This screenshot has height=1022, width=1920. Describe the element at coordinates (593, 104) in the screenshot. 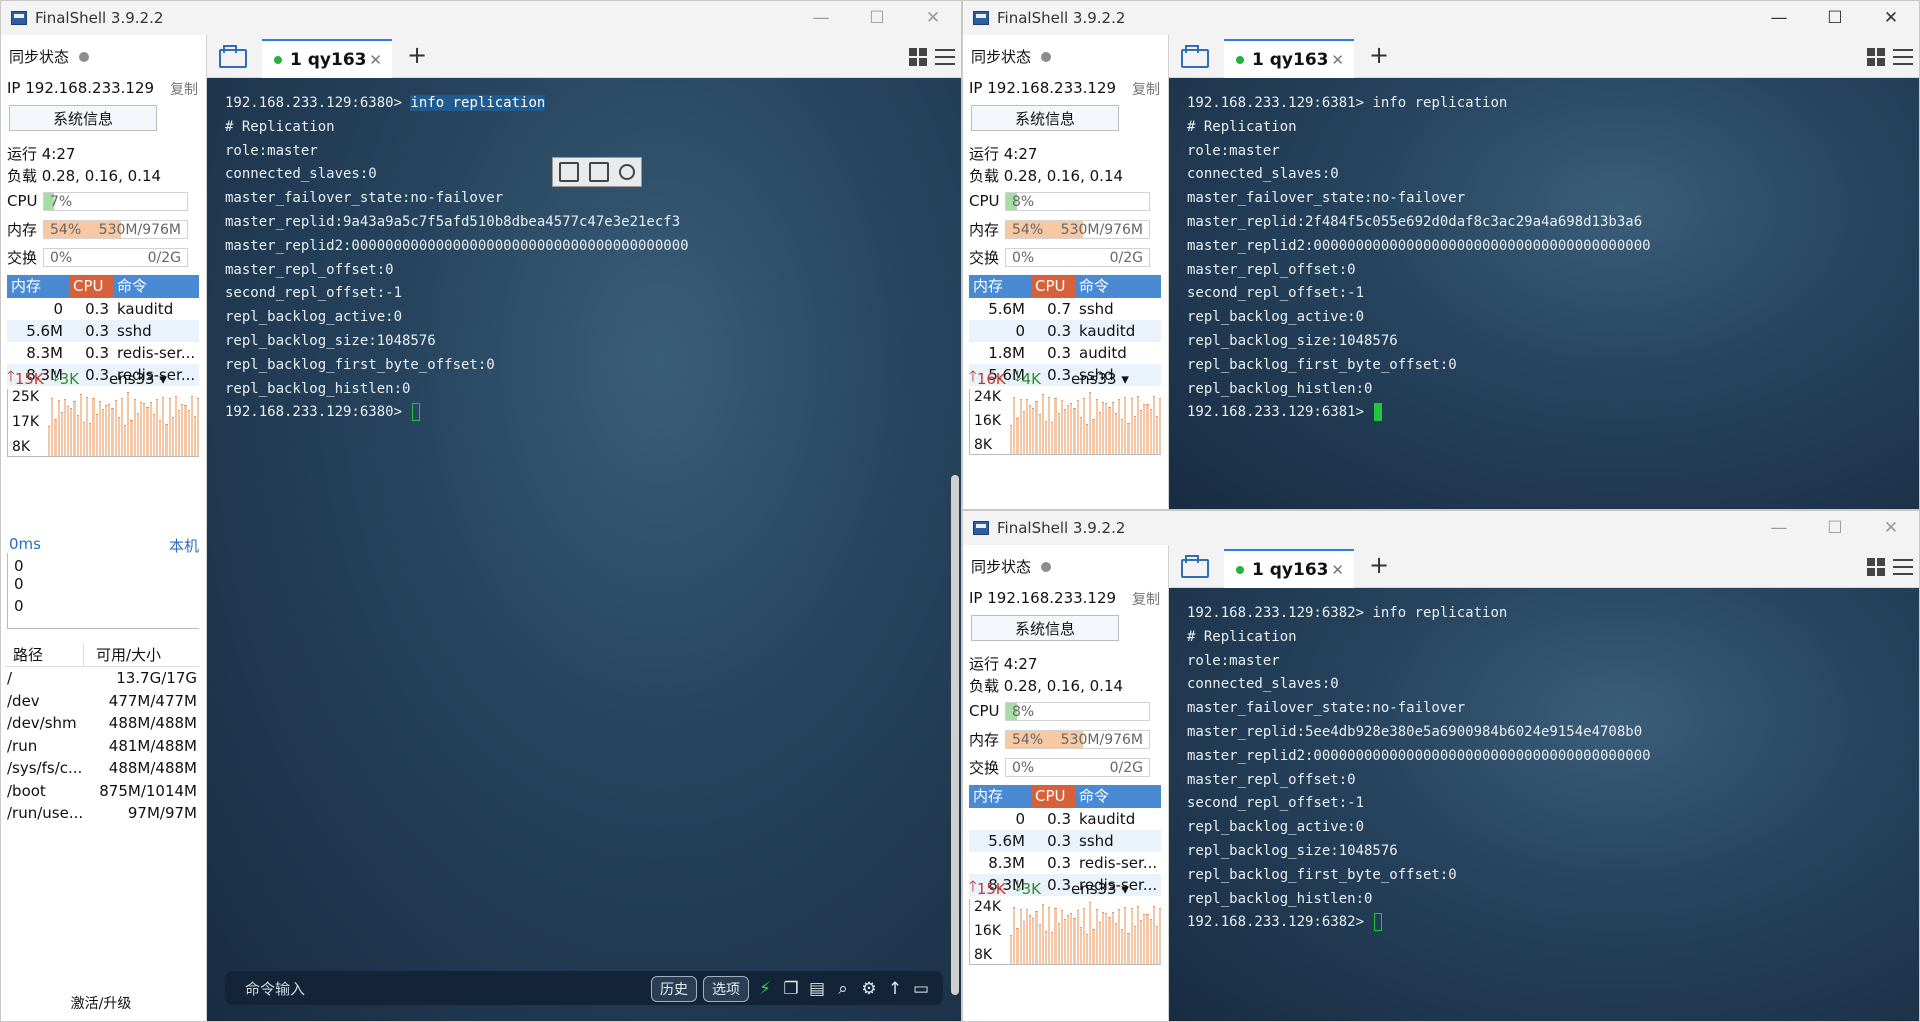

I see `terminal-line: 192.168.233.129:6380> info replication` at that location.